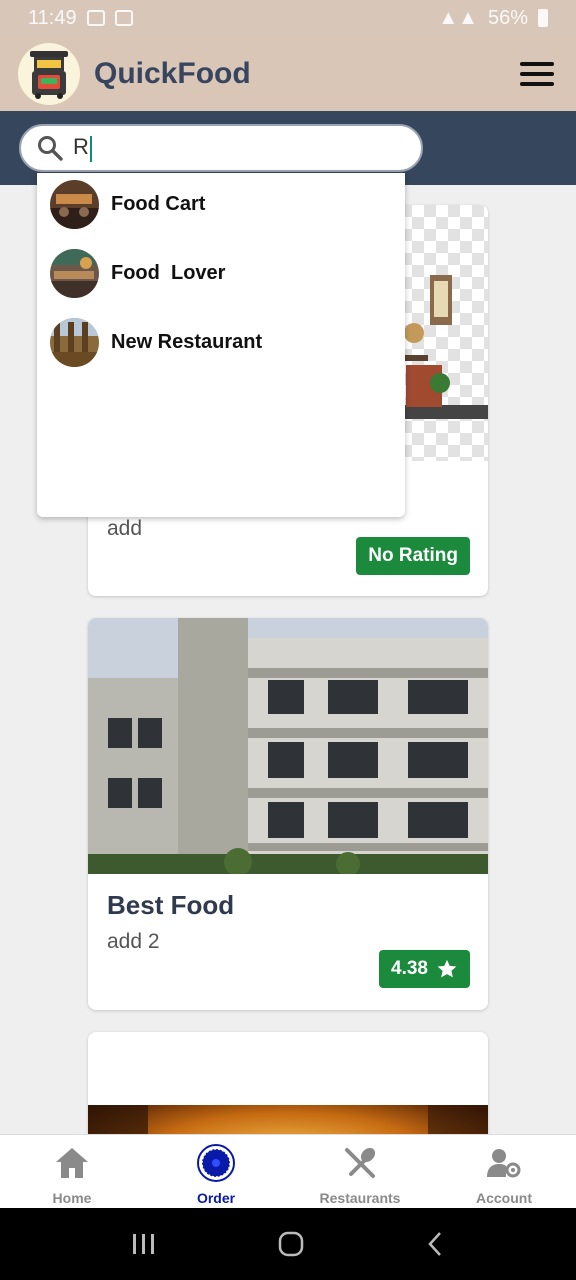  I want to click on bottom-navigation: Home Order Restaurants Account, so click(288, 1171).